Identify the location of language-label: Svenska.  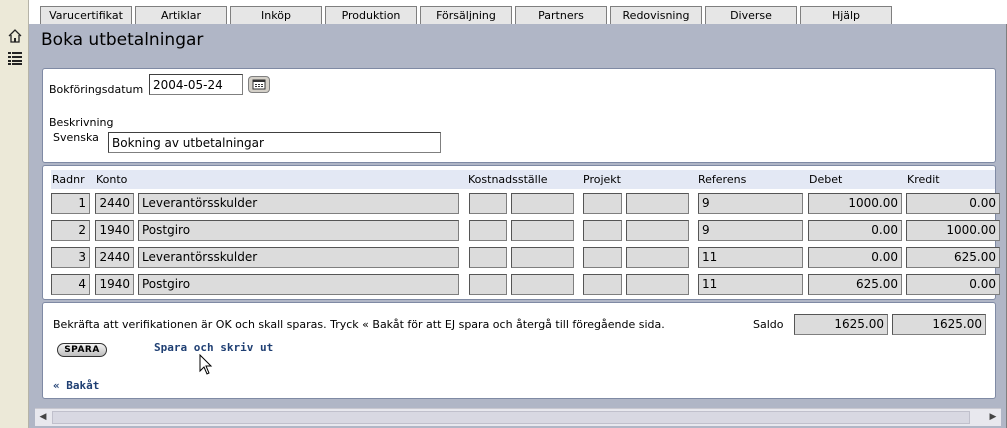
(76, 137).